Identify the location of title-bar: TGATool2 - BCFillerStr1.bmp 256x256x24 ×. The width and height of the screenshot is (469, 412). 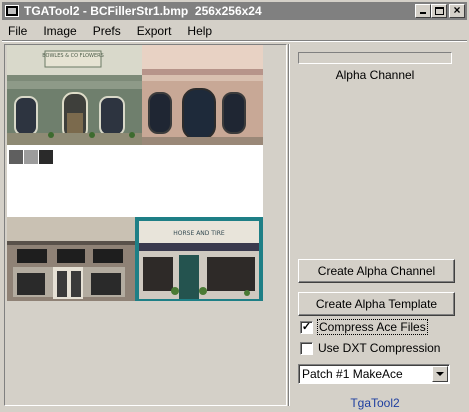
(234, 11).